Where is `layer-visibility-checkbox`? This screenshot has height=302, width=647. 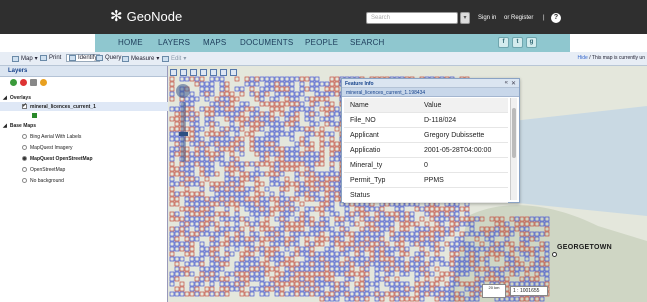
layer-visibility-checkbox is located at coordinates (24, 105).